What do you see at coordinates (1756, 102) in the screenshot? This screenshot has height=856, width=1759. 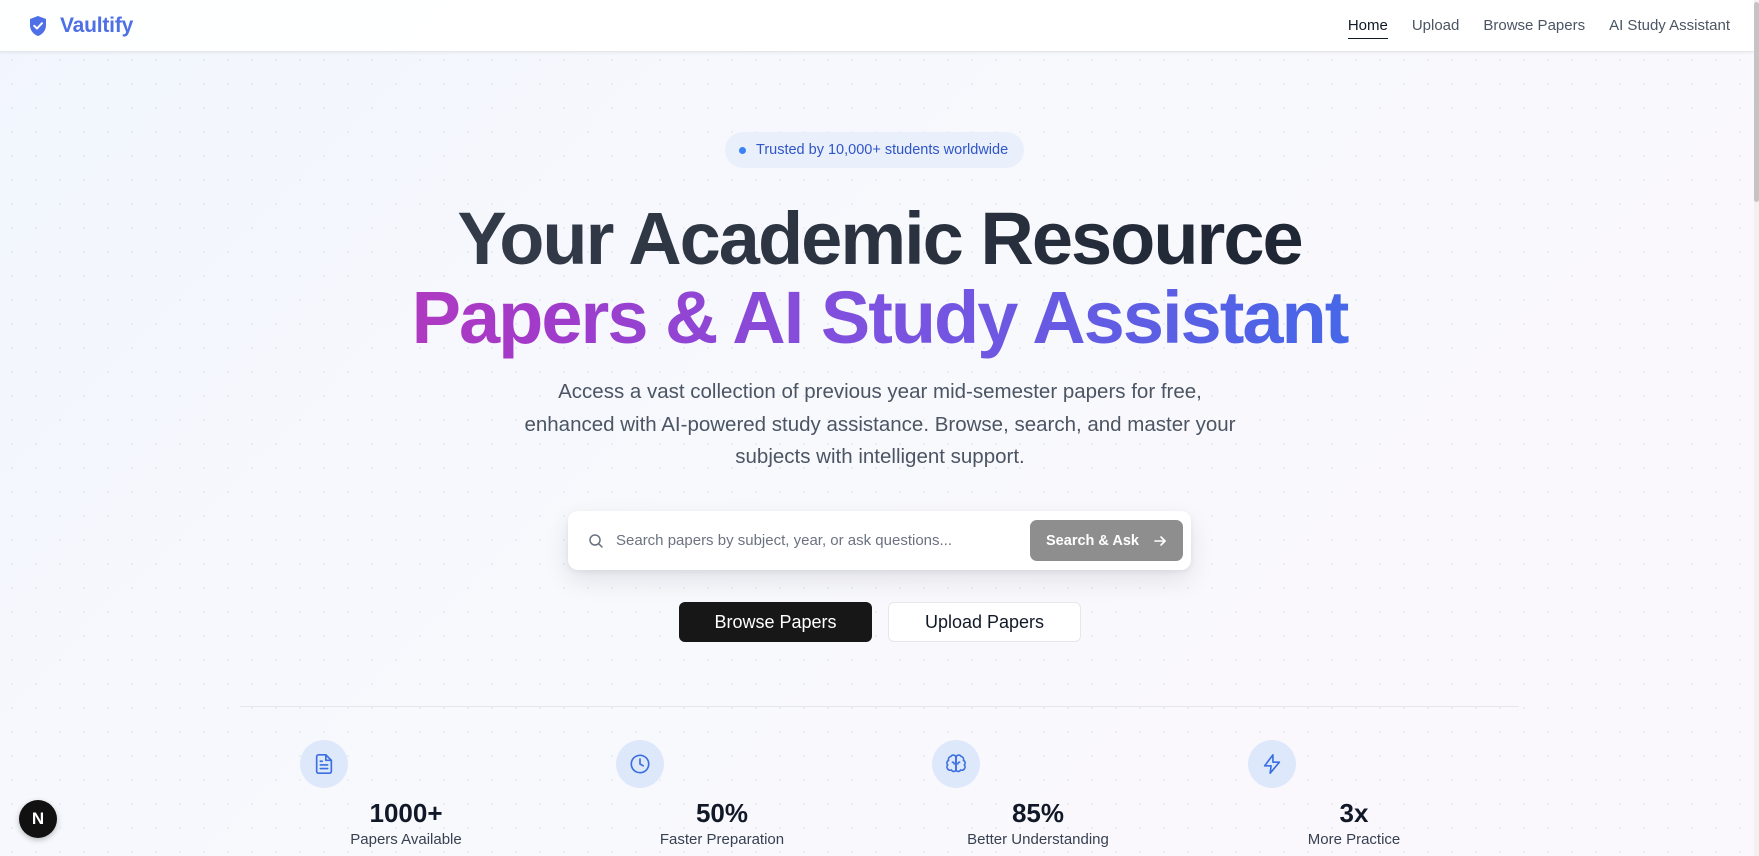 I see `scrollbar-thumb` at bounding box center [1756, 102].